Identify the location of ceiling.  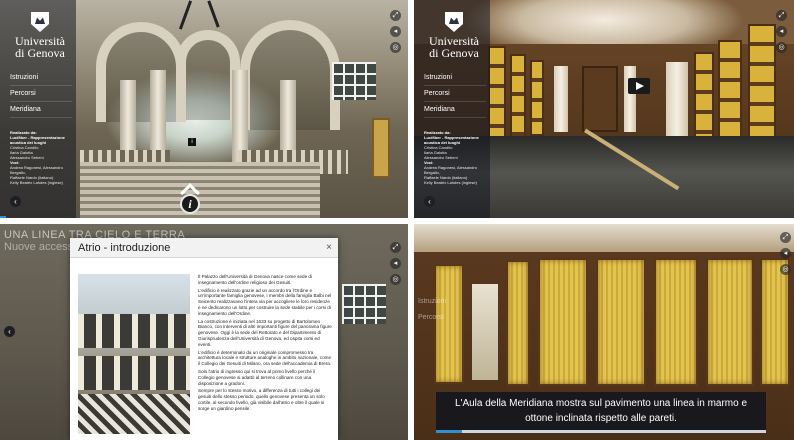
(604, 238).